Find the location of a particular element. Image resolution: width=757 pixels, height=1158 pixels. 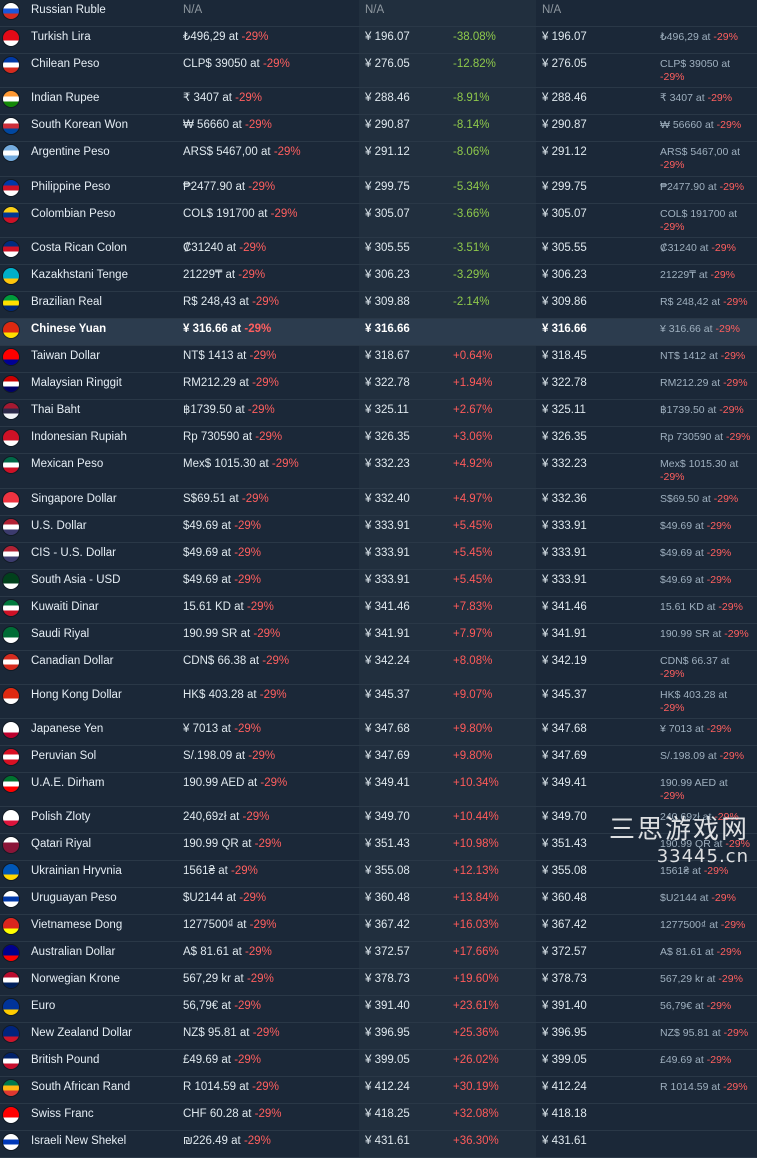

price-value: £49.69 is located at coordinates (200, 1060).